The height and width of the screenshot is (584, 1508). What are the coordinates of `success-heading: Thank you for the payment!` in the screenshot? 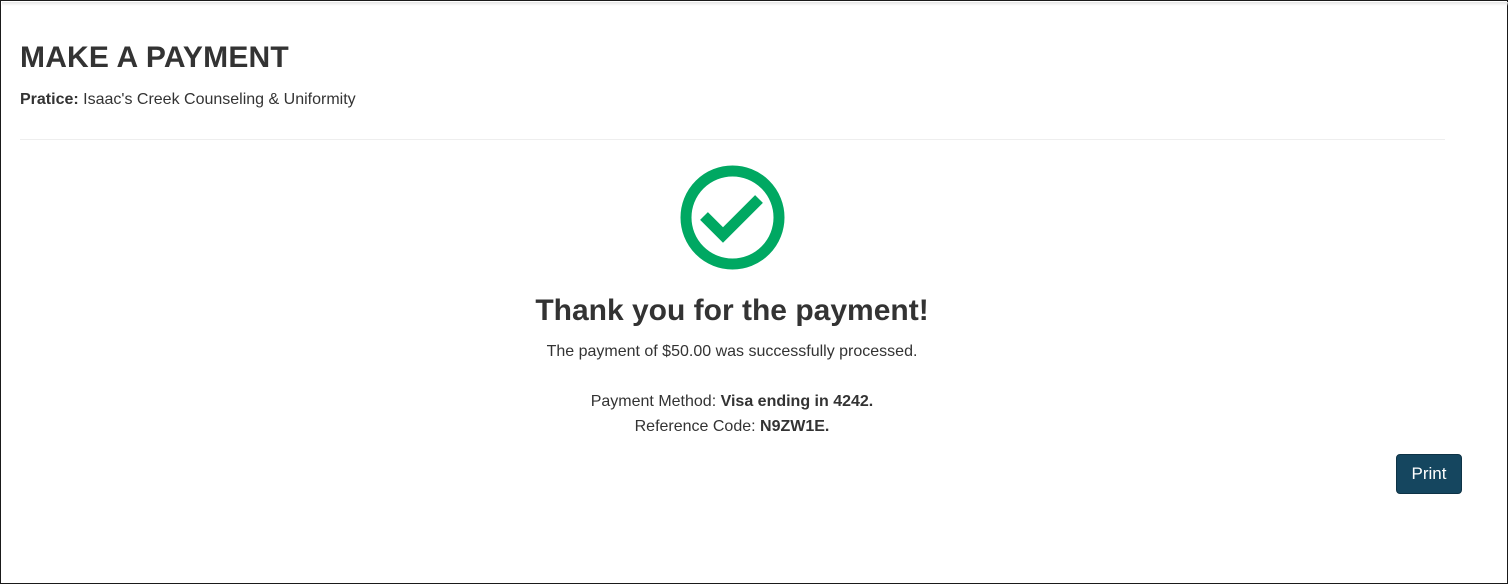 It's located at (732, 310).